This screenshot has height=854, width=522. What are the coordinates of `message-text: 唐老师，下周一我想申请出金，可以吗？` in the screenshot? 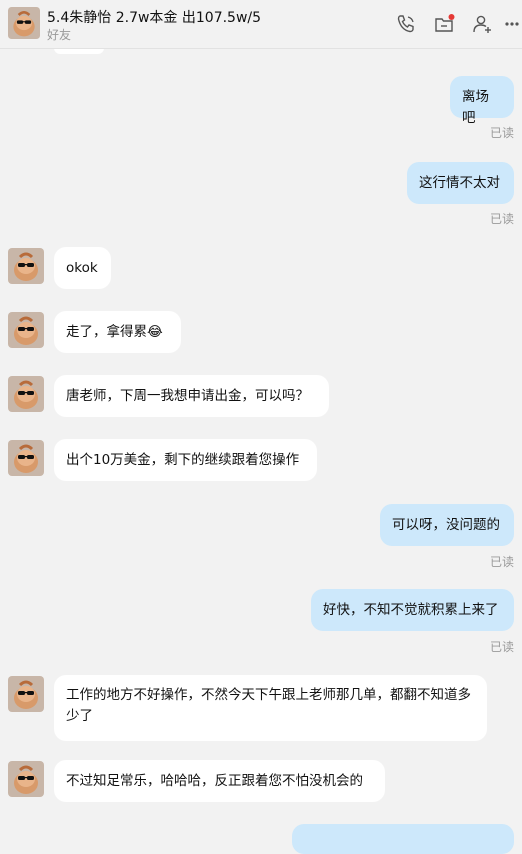 It's located at (187, 396).